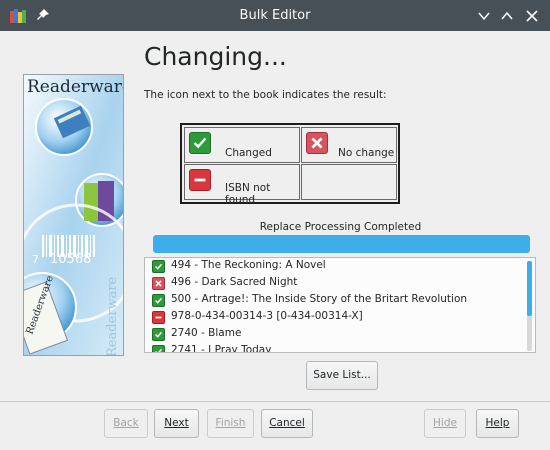  I want to click on scrollbar-thumb, so click(529, 288).